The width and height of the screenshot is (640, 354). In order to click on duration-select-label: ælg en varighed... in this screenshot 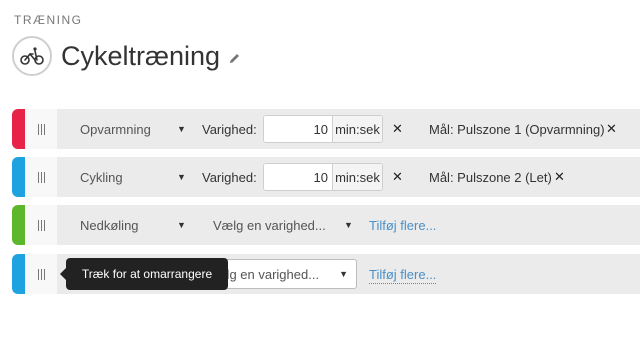, I will do `click(267, 274)`.